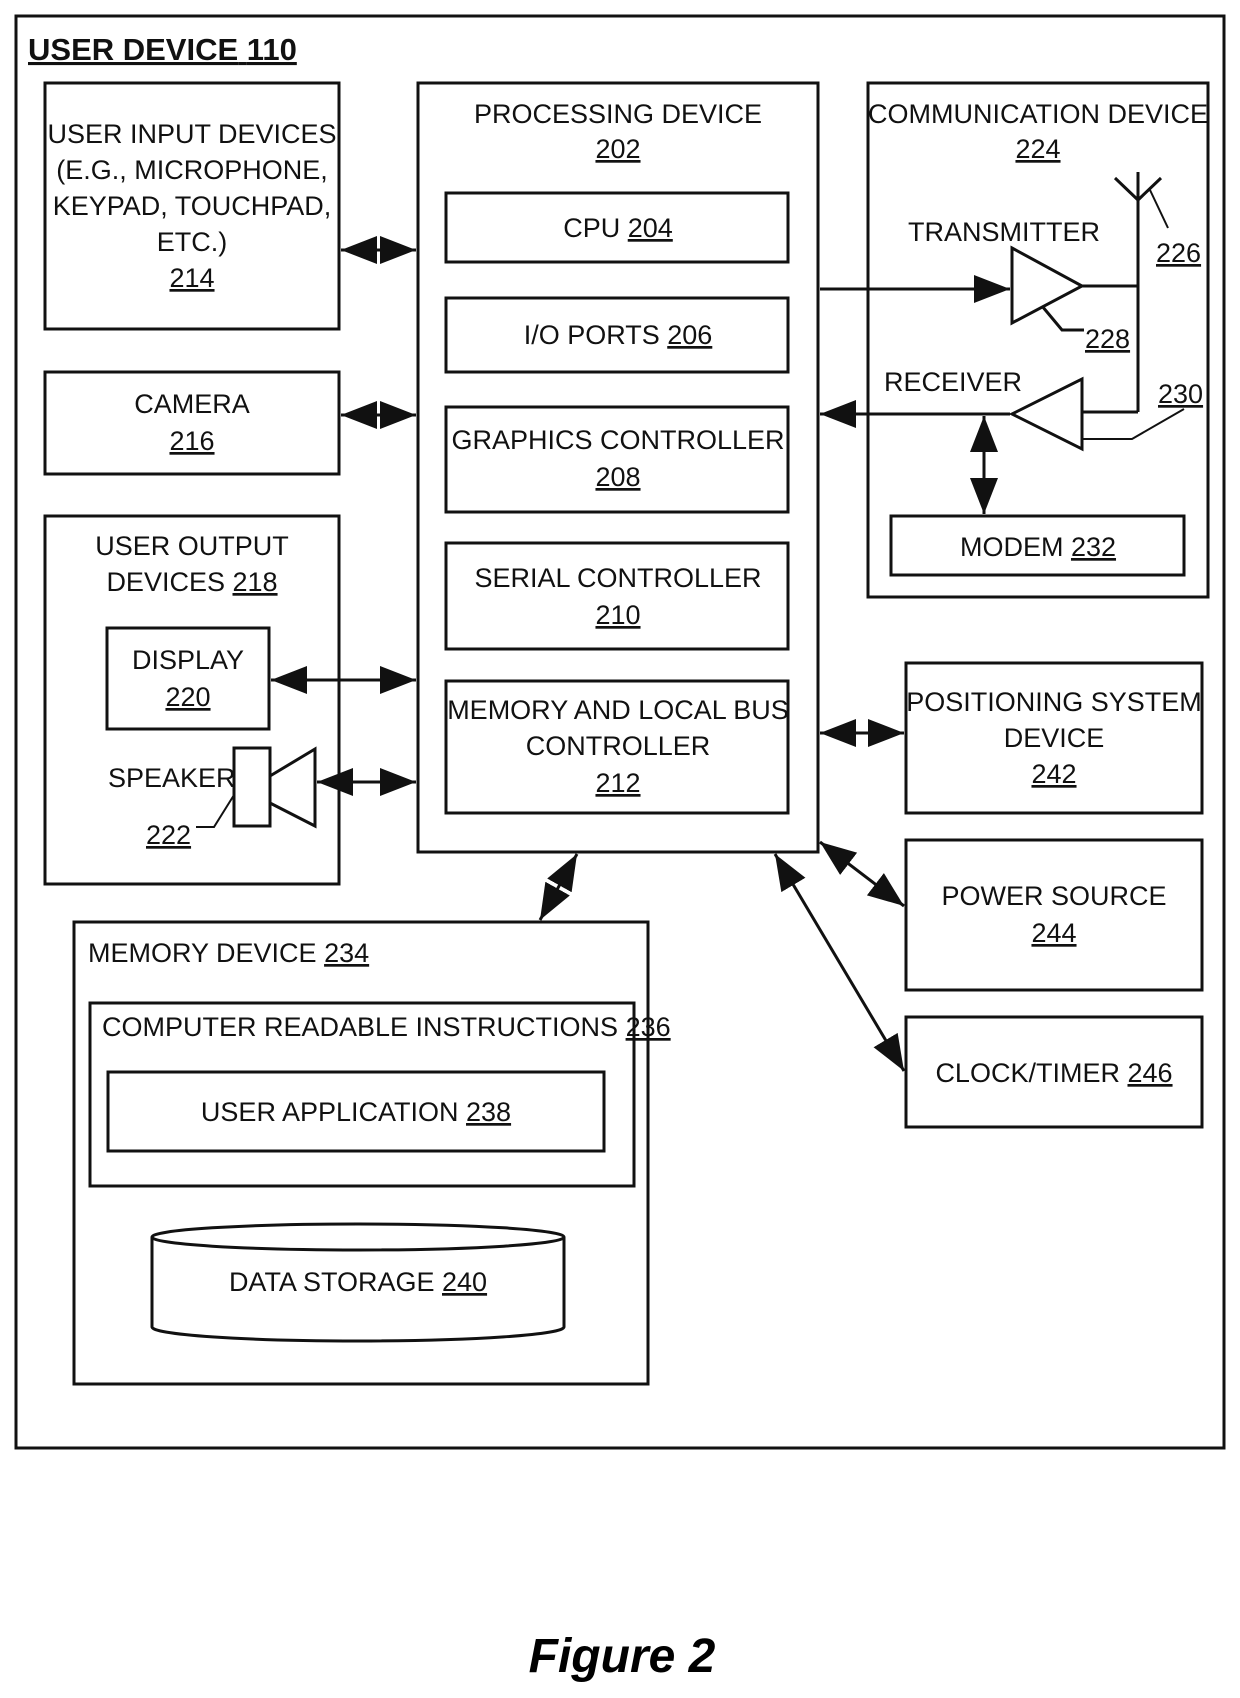 The width and height of the screenshot is (1240, 1698). I want to click on user-device-ref: 110, so click(272, 49).